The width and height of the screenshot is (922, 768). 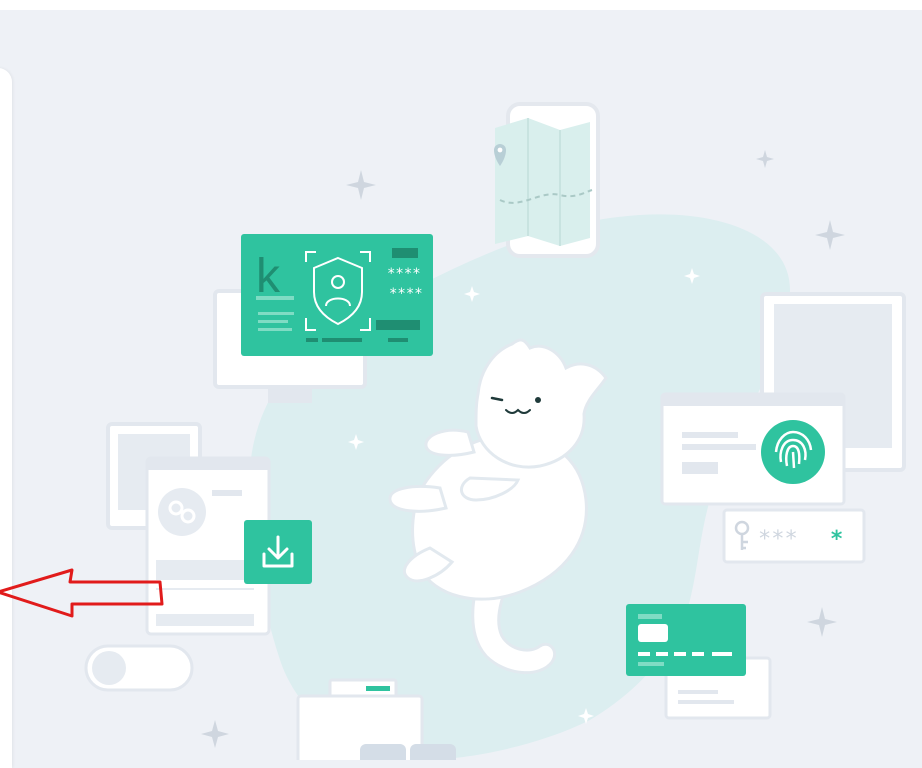 I want to click on link-icon, so click(x=182, y=512).